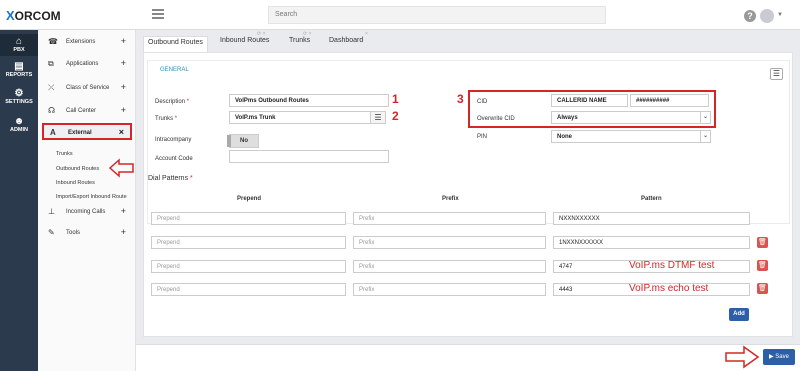 The image size is (800, 371). Describe the element at coordinates (366, 34) in the screenshot. I see `close-icon: ×` at that location.